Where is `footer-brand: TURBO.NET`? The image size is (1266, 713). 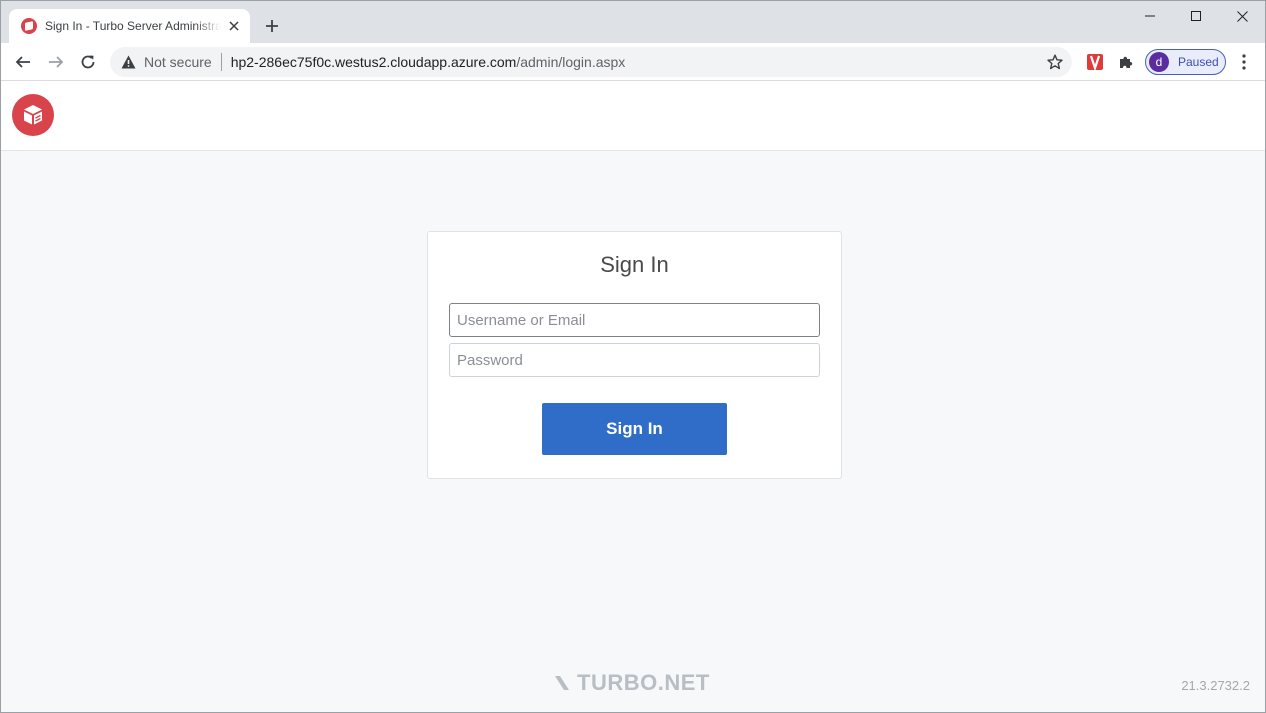
footer-brand: TURBO.NET is located at coordinates (631, 682).